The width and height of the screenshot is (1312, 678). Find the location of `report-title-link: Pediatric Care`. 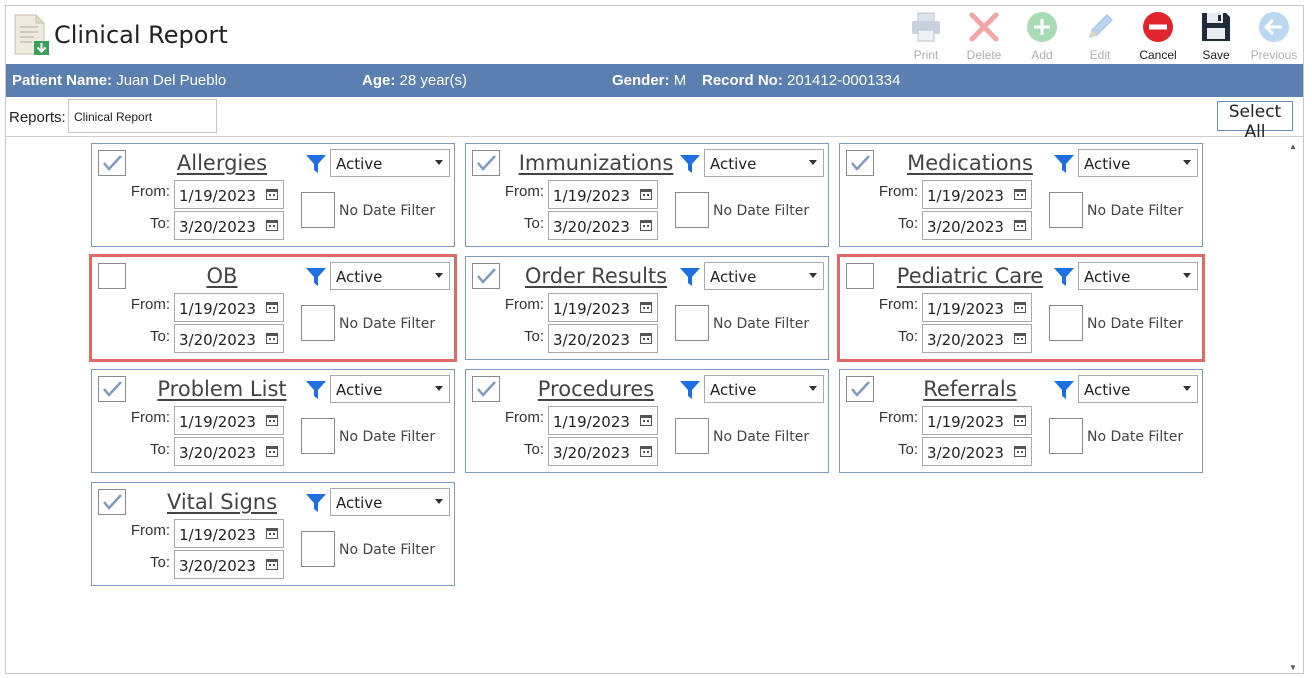

report-title-link: Pediatric Care is located at coordinates (970, 276).